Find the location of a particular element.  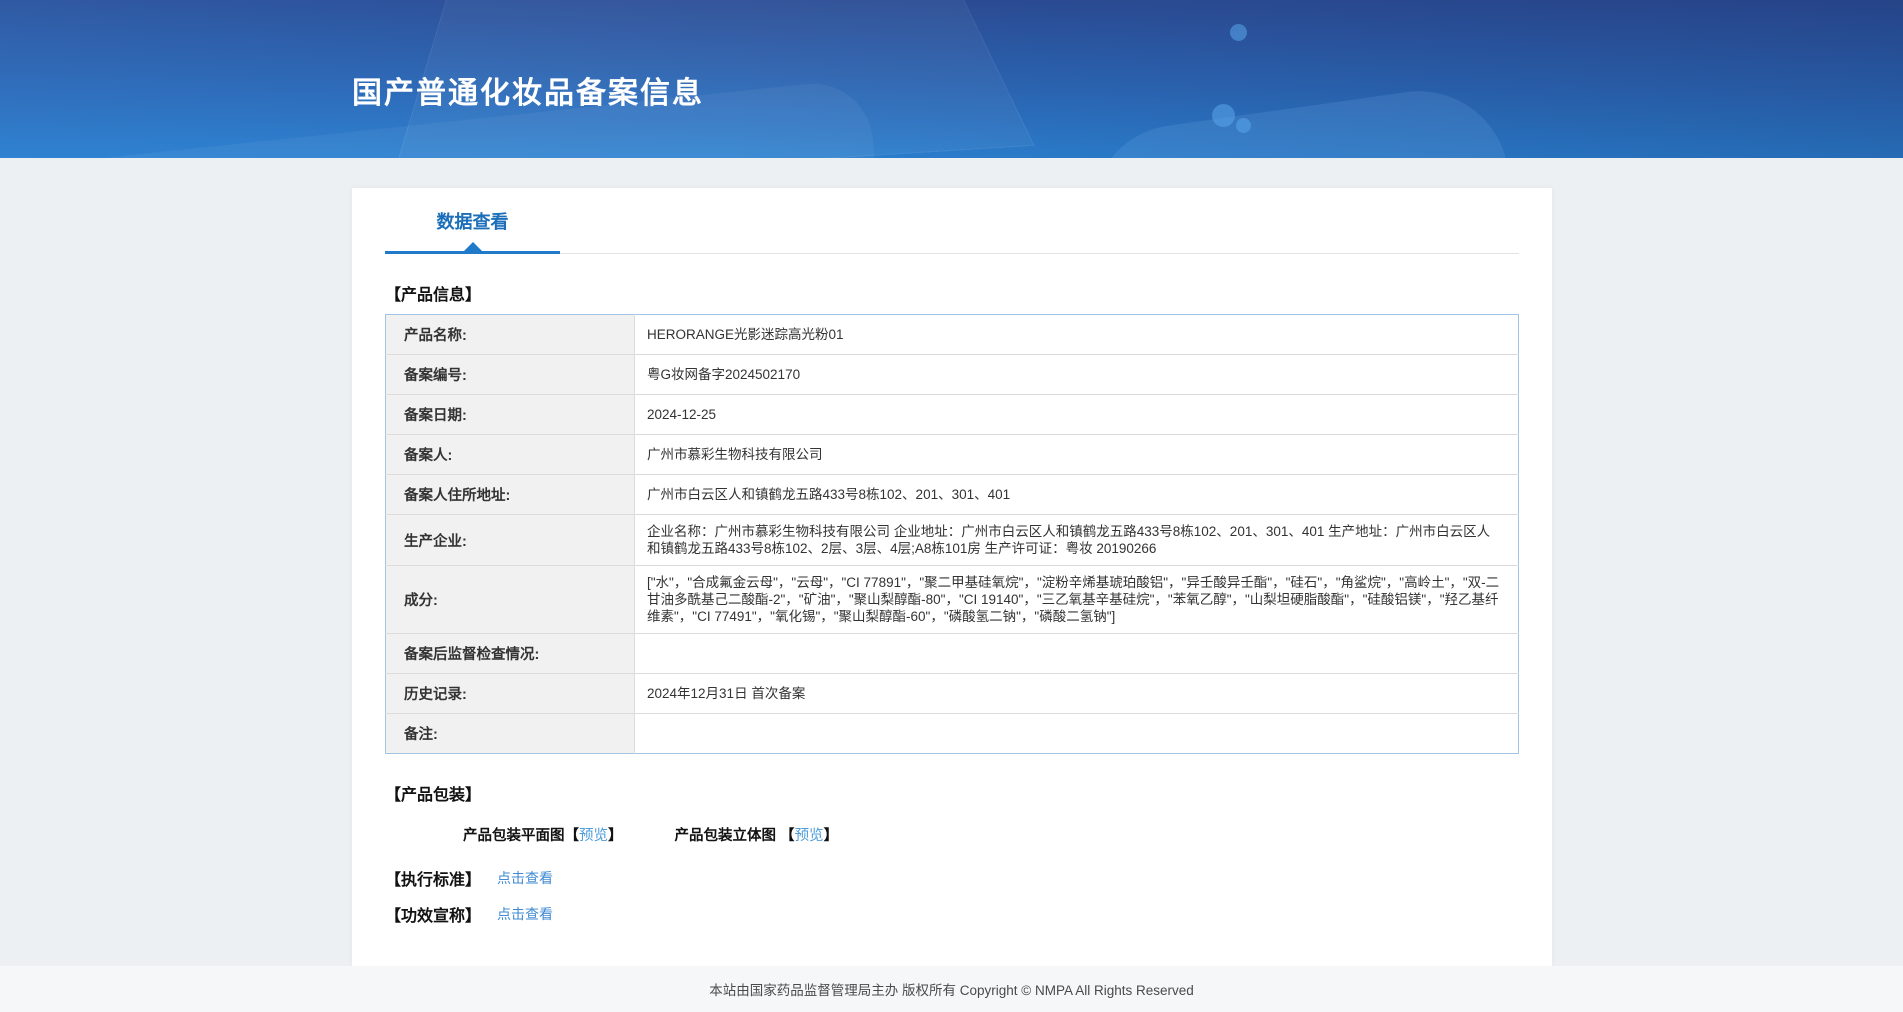

section-heading-efficacy-claim: 【功效宣称】 is located at coordinates (433, 916).